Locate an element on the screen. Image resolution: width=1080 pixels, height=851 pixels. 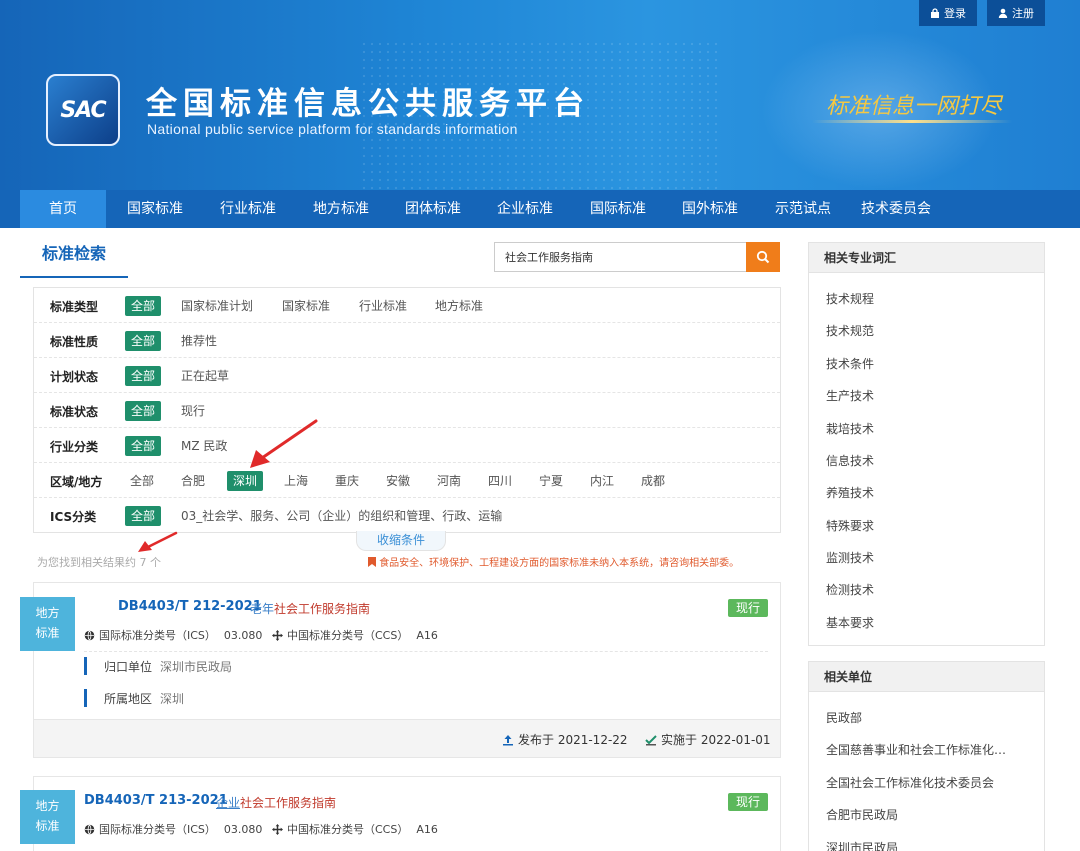
term-item: 基本要求 is located at coordinates (926, 622).